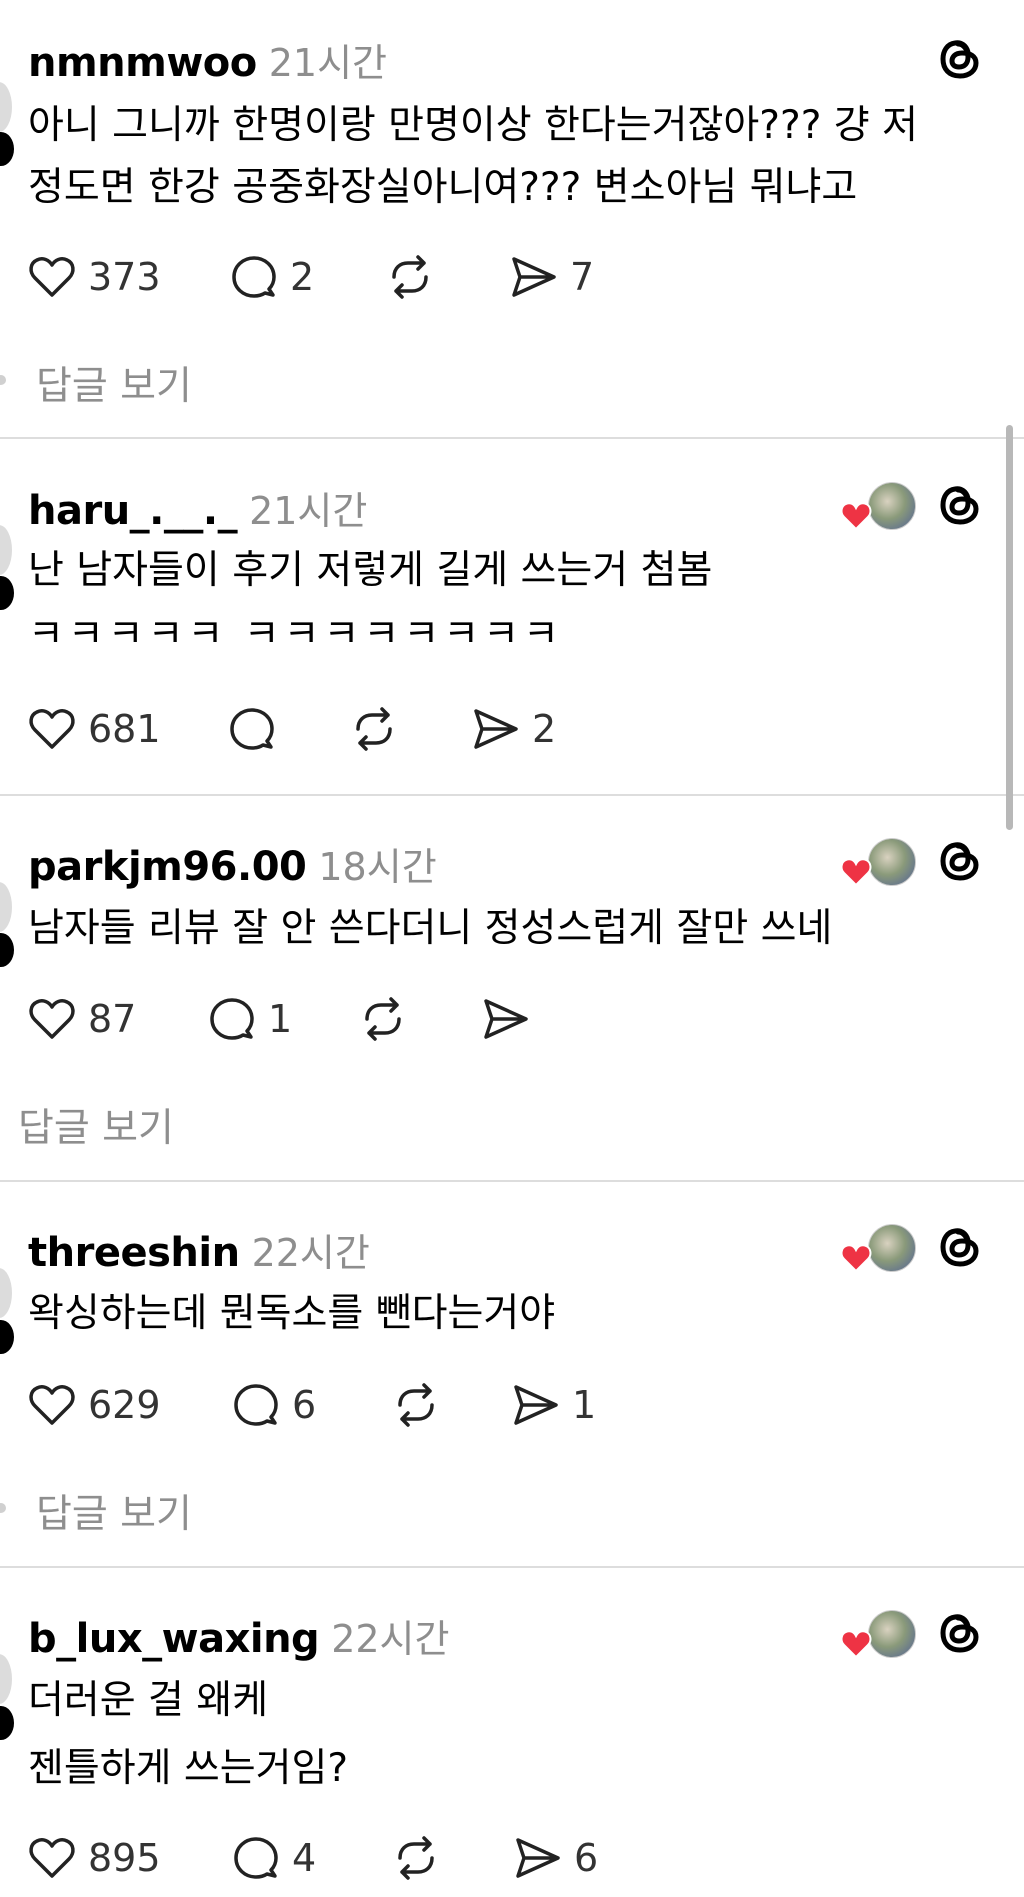 The image size is (1024, 1897). Describe the element at coordinates (551, 277) in the screenshot. I see `share-button: 7` at that location.